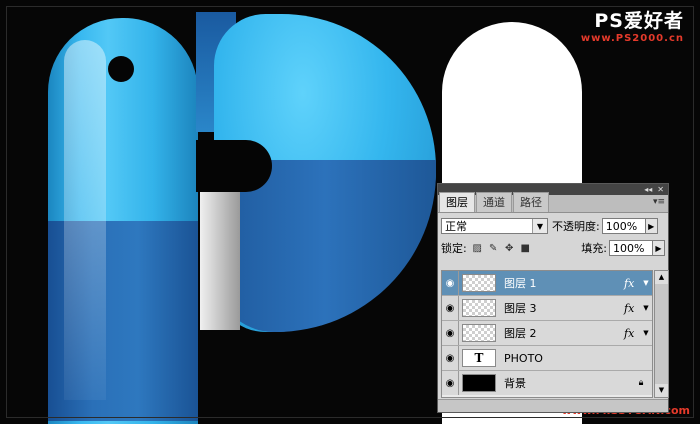  What do you see at coordinates (661, 334) in the screenshot?
I see `layers-scrollbar: ▲ ▼` at bounding box center [661, 334].